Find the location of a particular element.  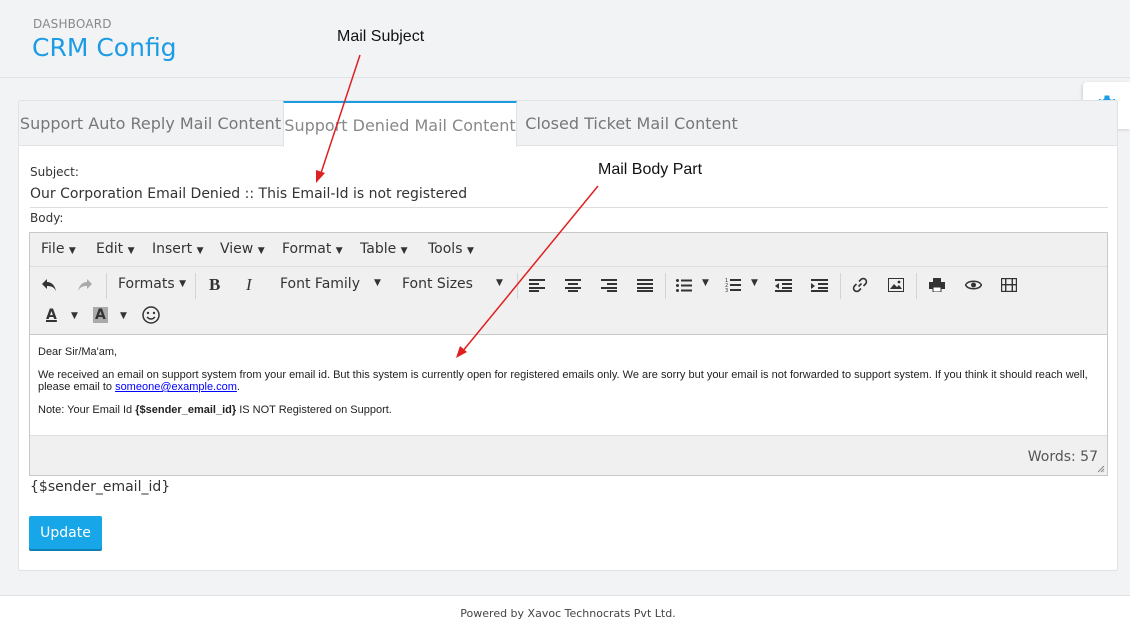

align-right-button is located at coordinates (609, 285).